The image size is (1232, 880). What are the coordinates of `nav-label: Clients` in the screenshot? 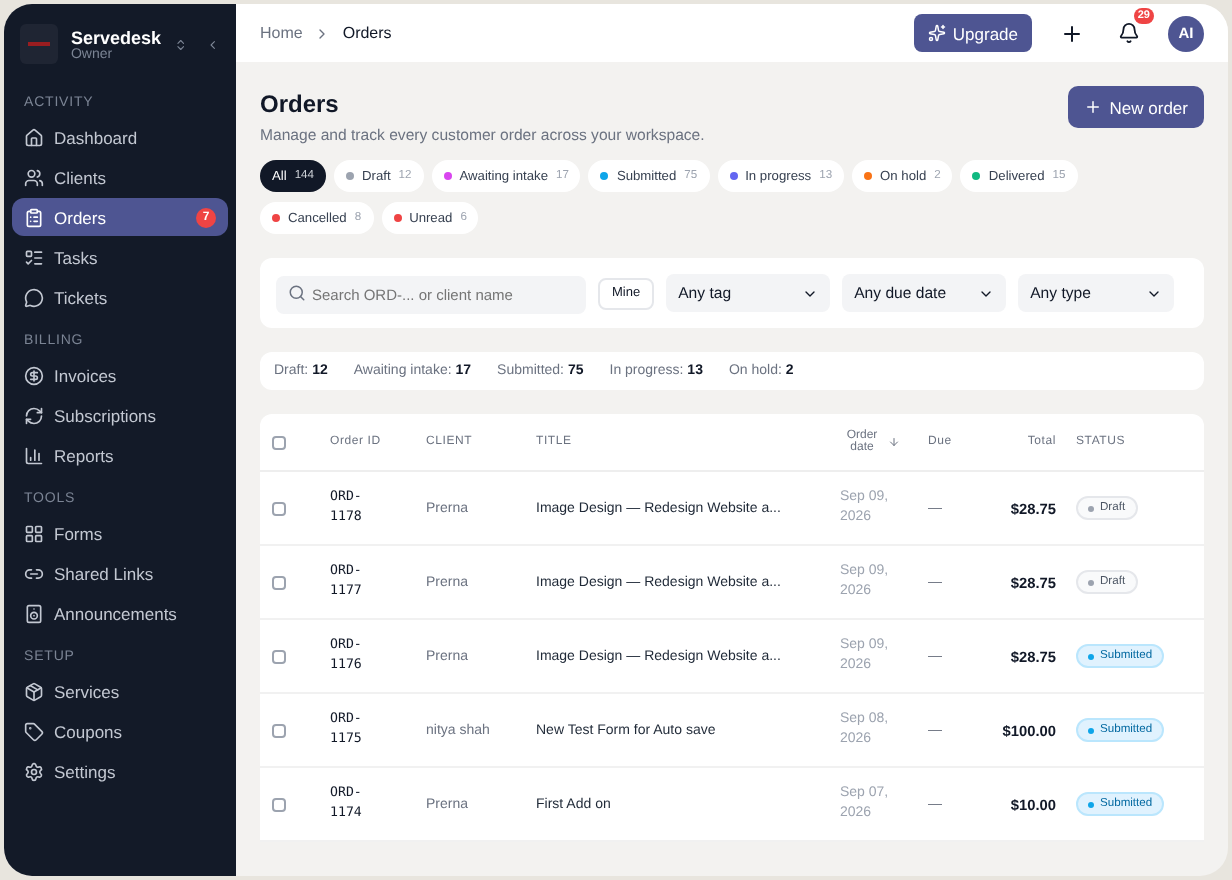 It's located at (81, 177).